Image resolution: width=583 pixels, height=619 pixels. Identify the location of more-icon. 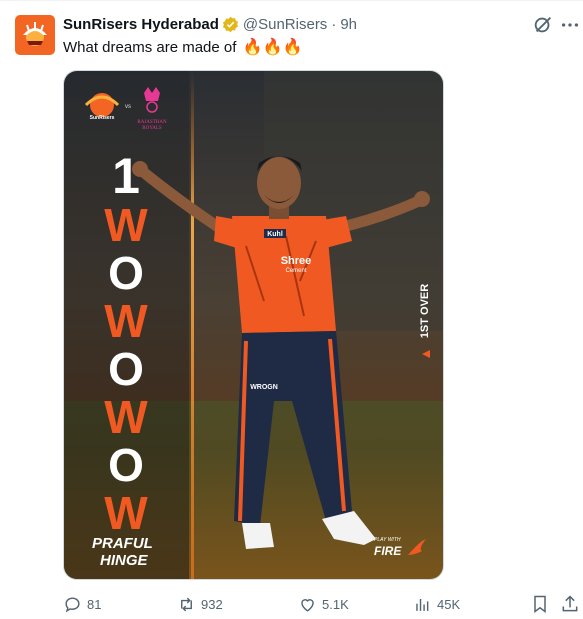
(570, 25).